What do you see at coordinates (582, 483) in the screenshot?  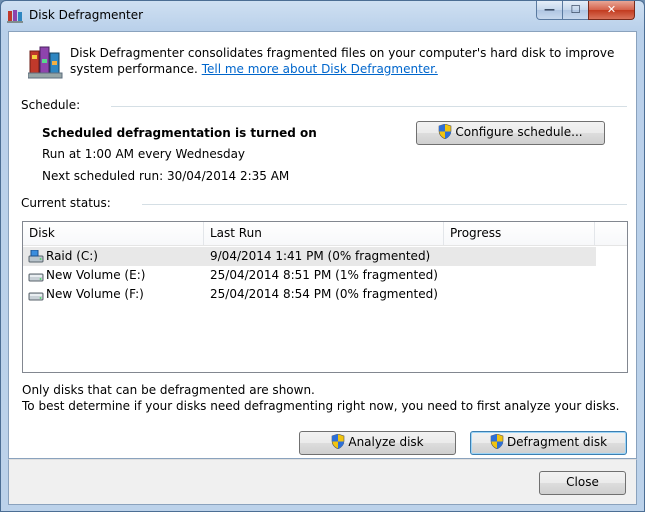 I see `close-button: Close` at bounding box center [582, 483].